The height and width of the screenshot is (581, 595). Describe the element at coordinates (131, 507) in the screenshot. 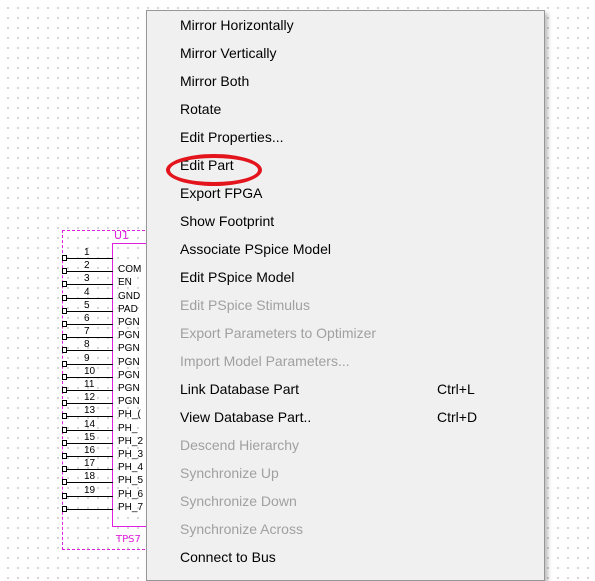

I see `pin-name: PH_7` at that location.